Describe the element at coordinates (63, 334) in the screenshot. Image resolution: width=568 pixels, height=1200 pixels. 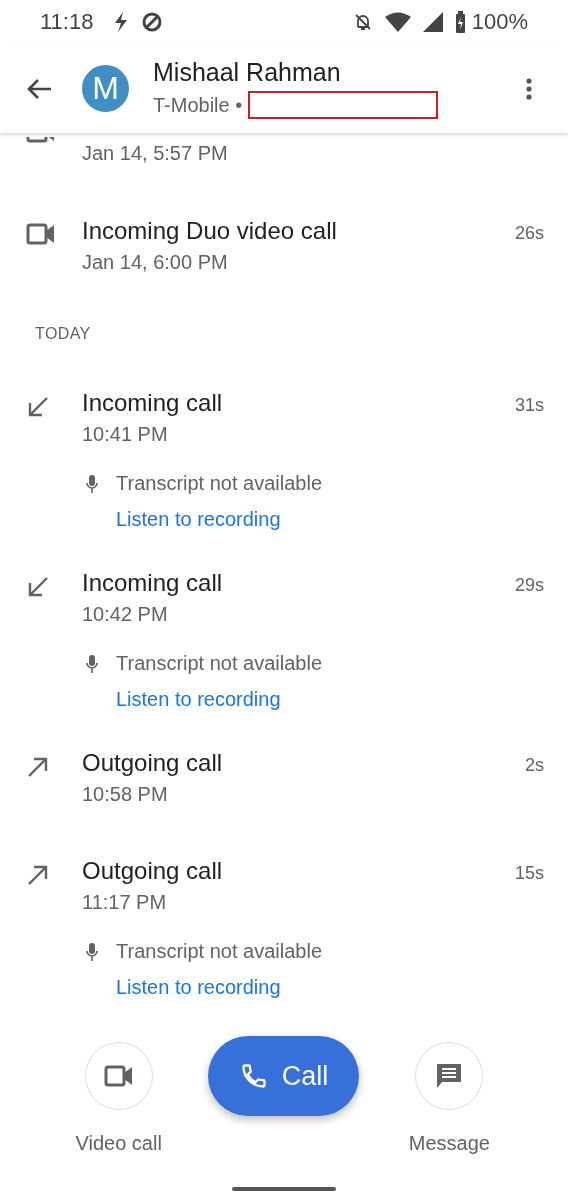
I see `section-heading: TODAY` at that location.